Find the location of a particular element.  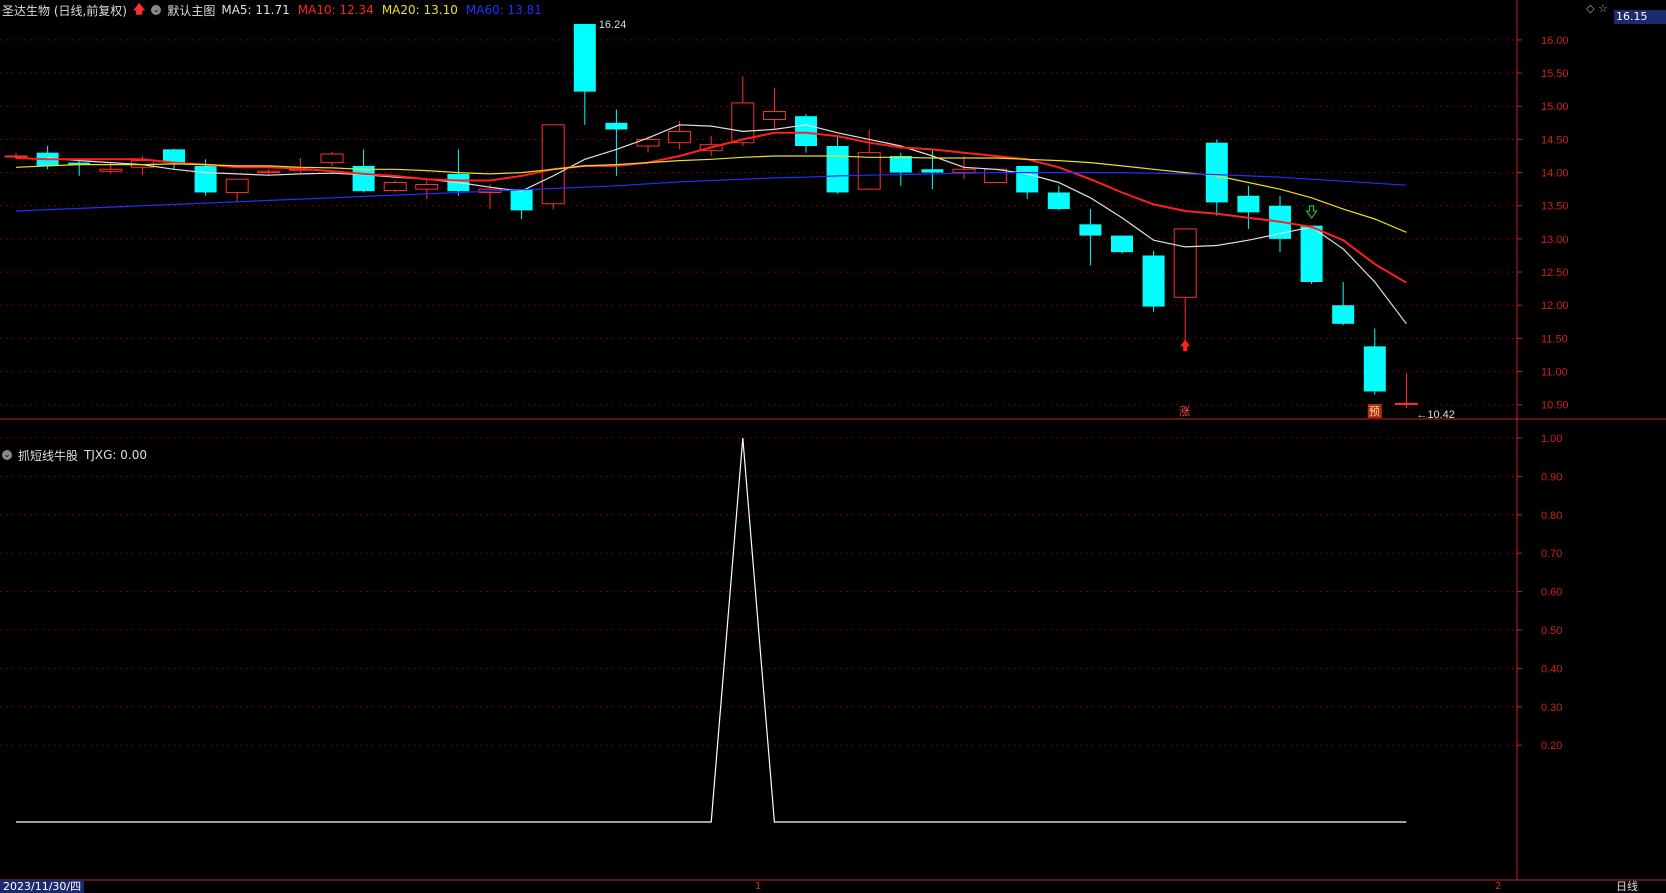

high-price-label: 16.24 is located at coordinates (613, 25).